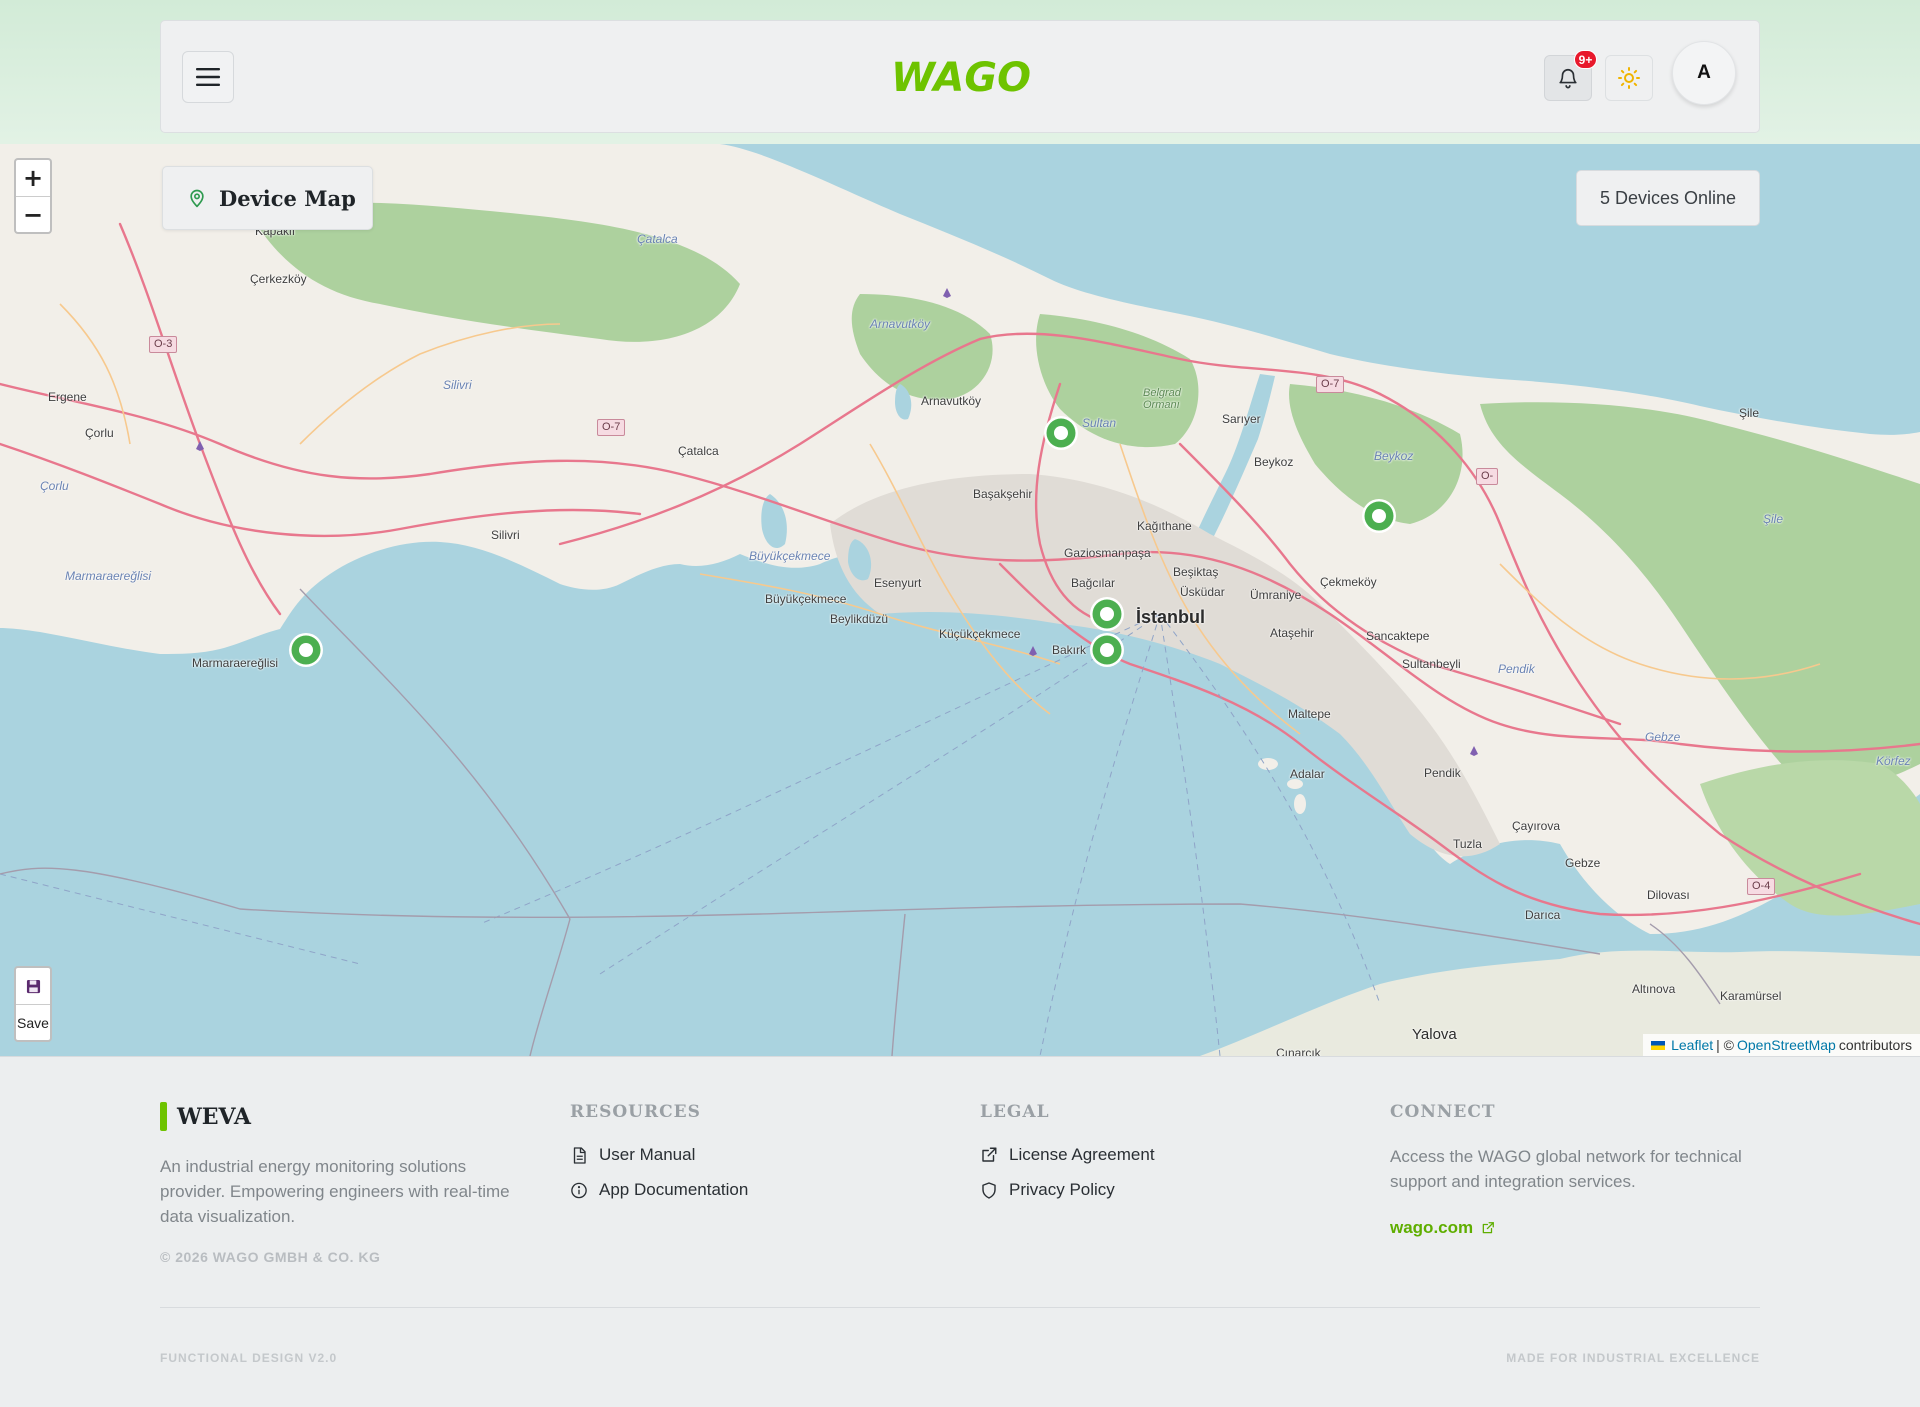  I want to click on footer-brand: WEVA, so click(205, 1116).